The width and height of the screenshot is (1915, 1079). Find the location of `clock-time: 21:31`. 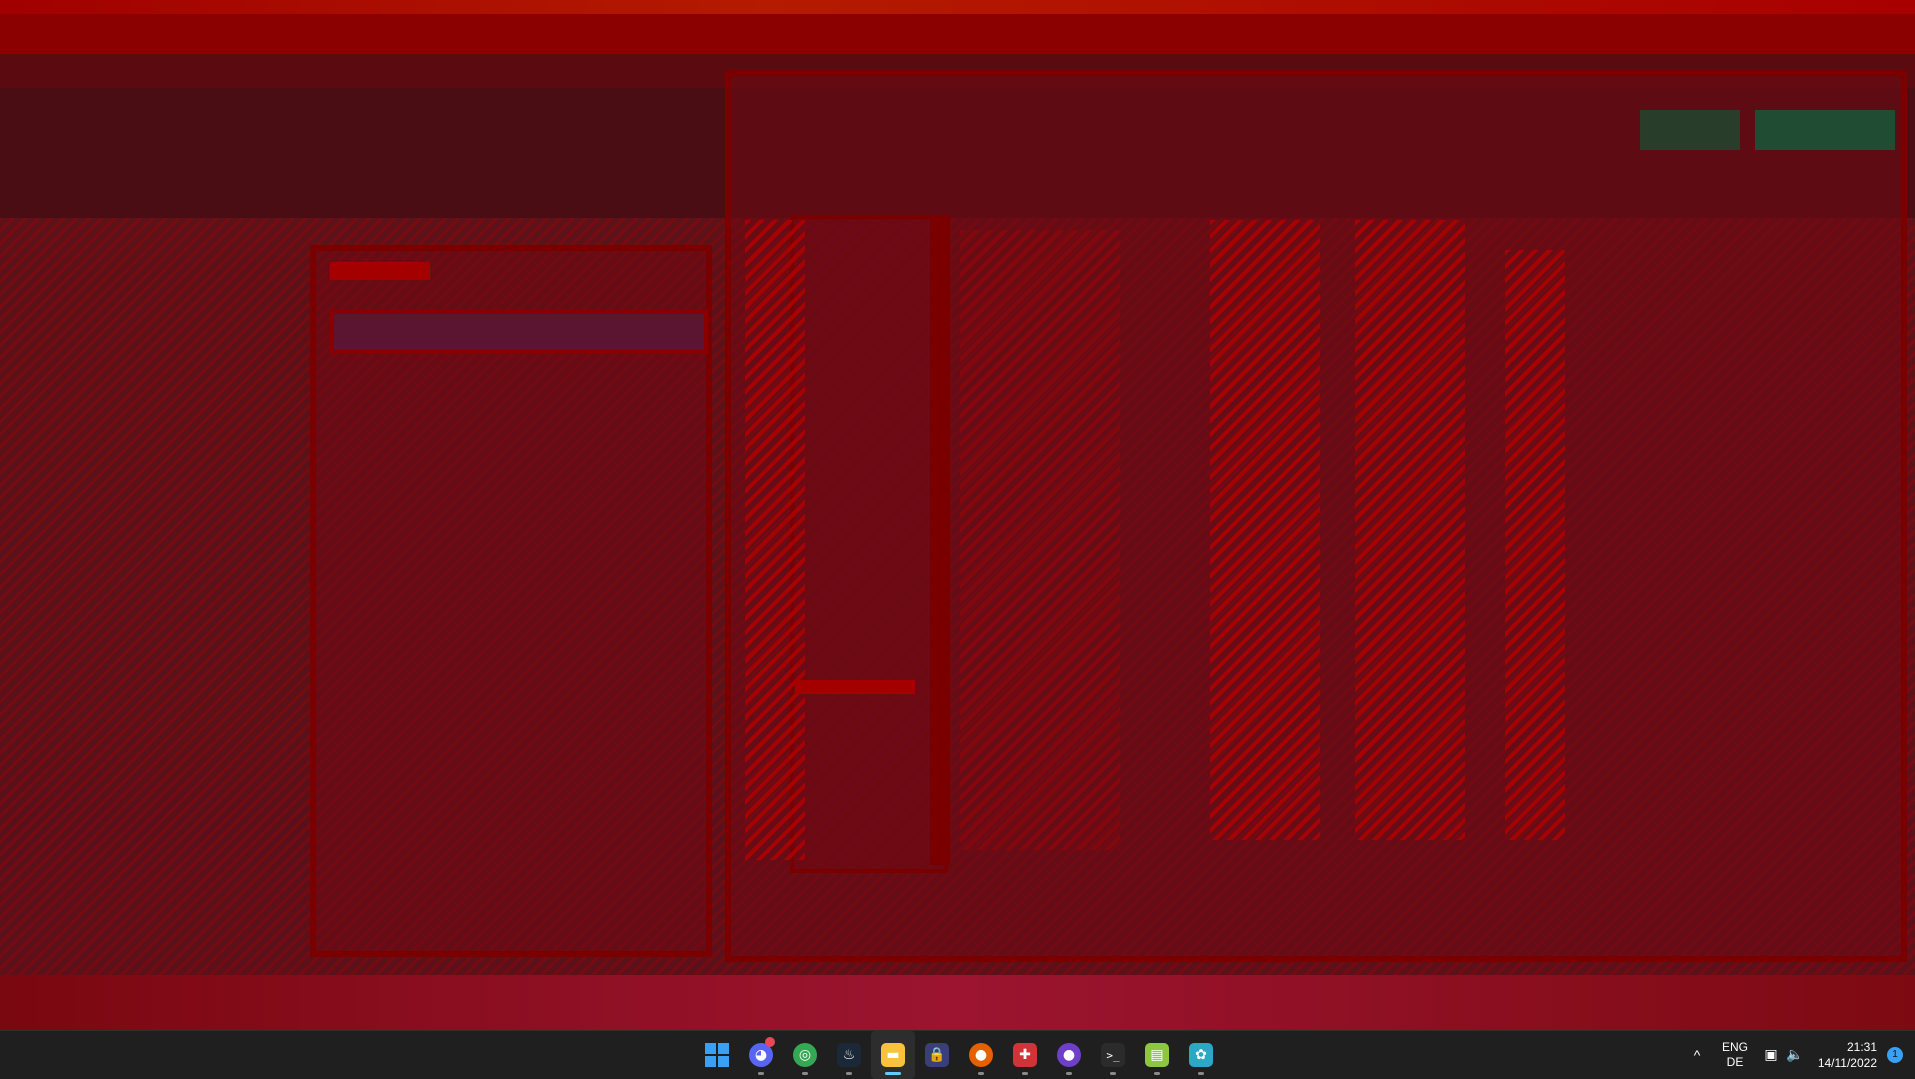

clock-time: 21:31 is located at coordinates (1861, 1047).